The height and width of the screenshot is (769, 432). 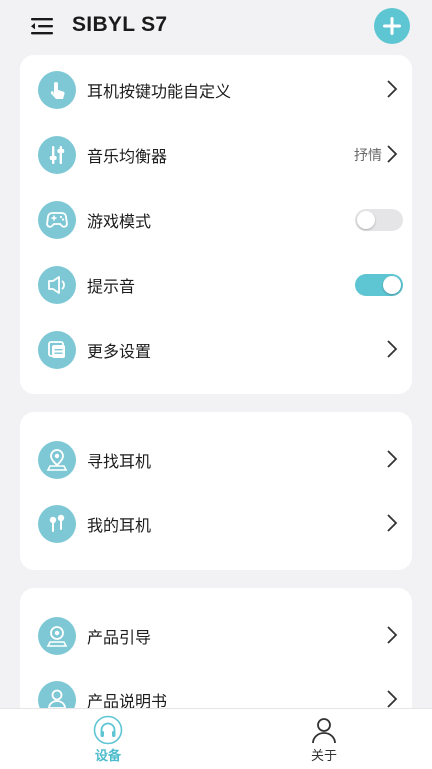 What do you see at coordinates (324, 731) in the screenshot?
I see `user-icon` at bounding box center [324, 731].